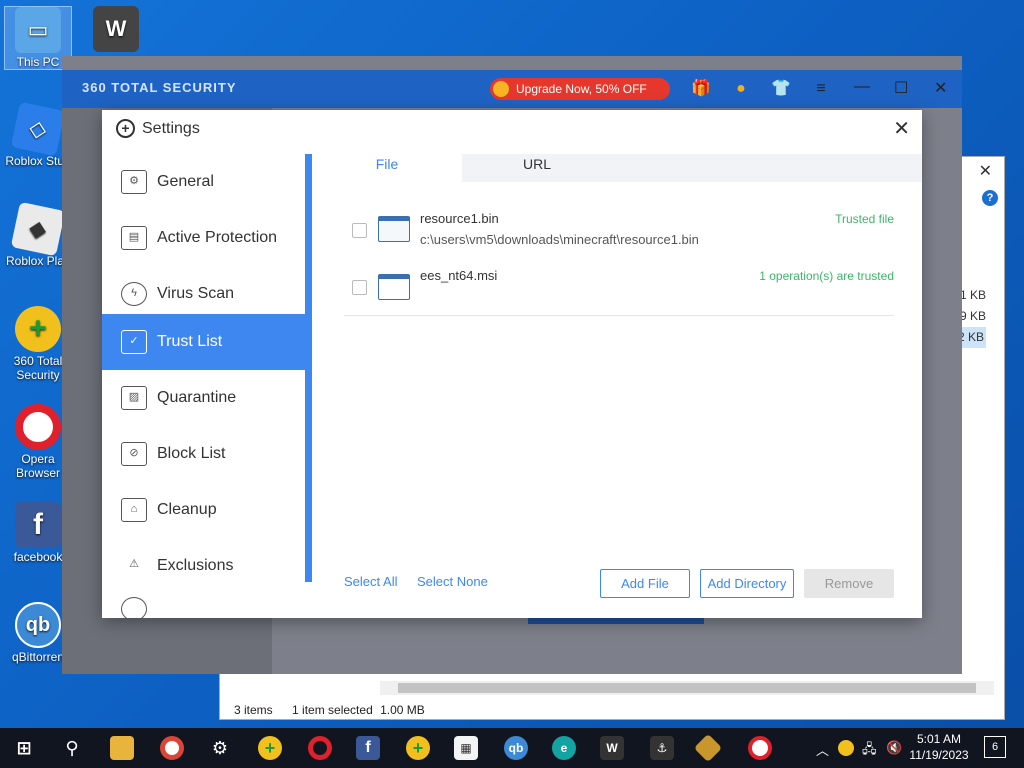 Image resolution: width=1024 pixels, height=768 pixels. I want to click on facebook-taskbar-icon: f, so click(368, 748).